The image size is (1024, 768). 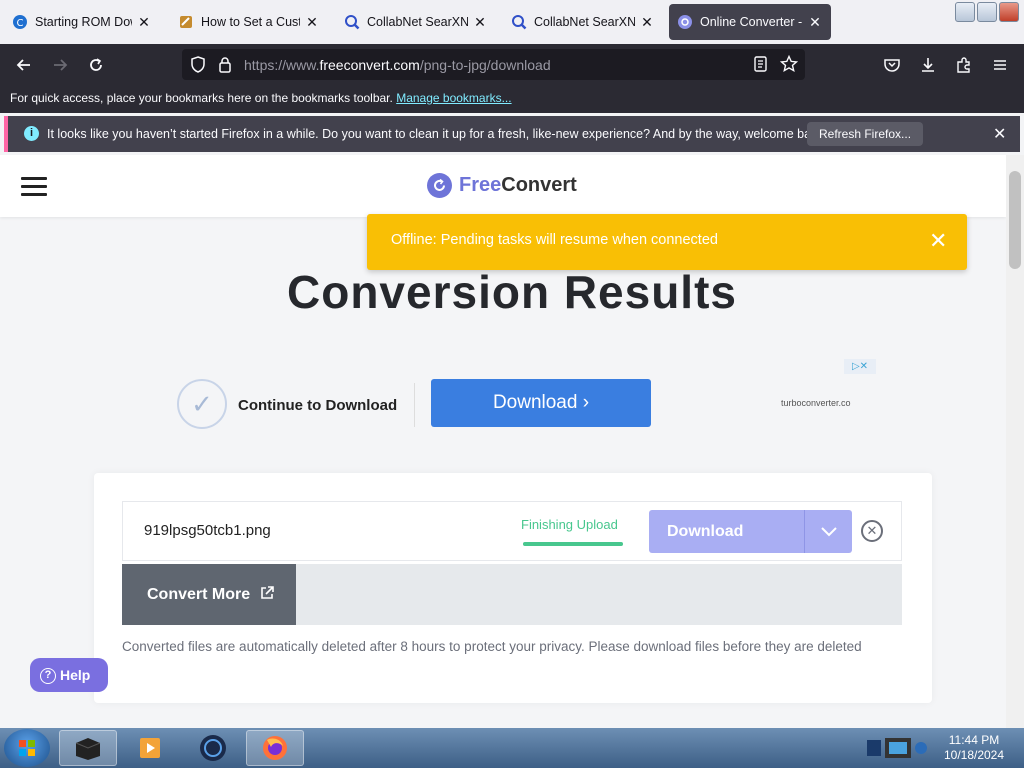 I want to click on pocket-button, so click(x=892, y=65).